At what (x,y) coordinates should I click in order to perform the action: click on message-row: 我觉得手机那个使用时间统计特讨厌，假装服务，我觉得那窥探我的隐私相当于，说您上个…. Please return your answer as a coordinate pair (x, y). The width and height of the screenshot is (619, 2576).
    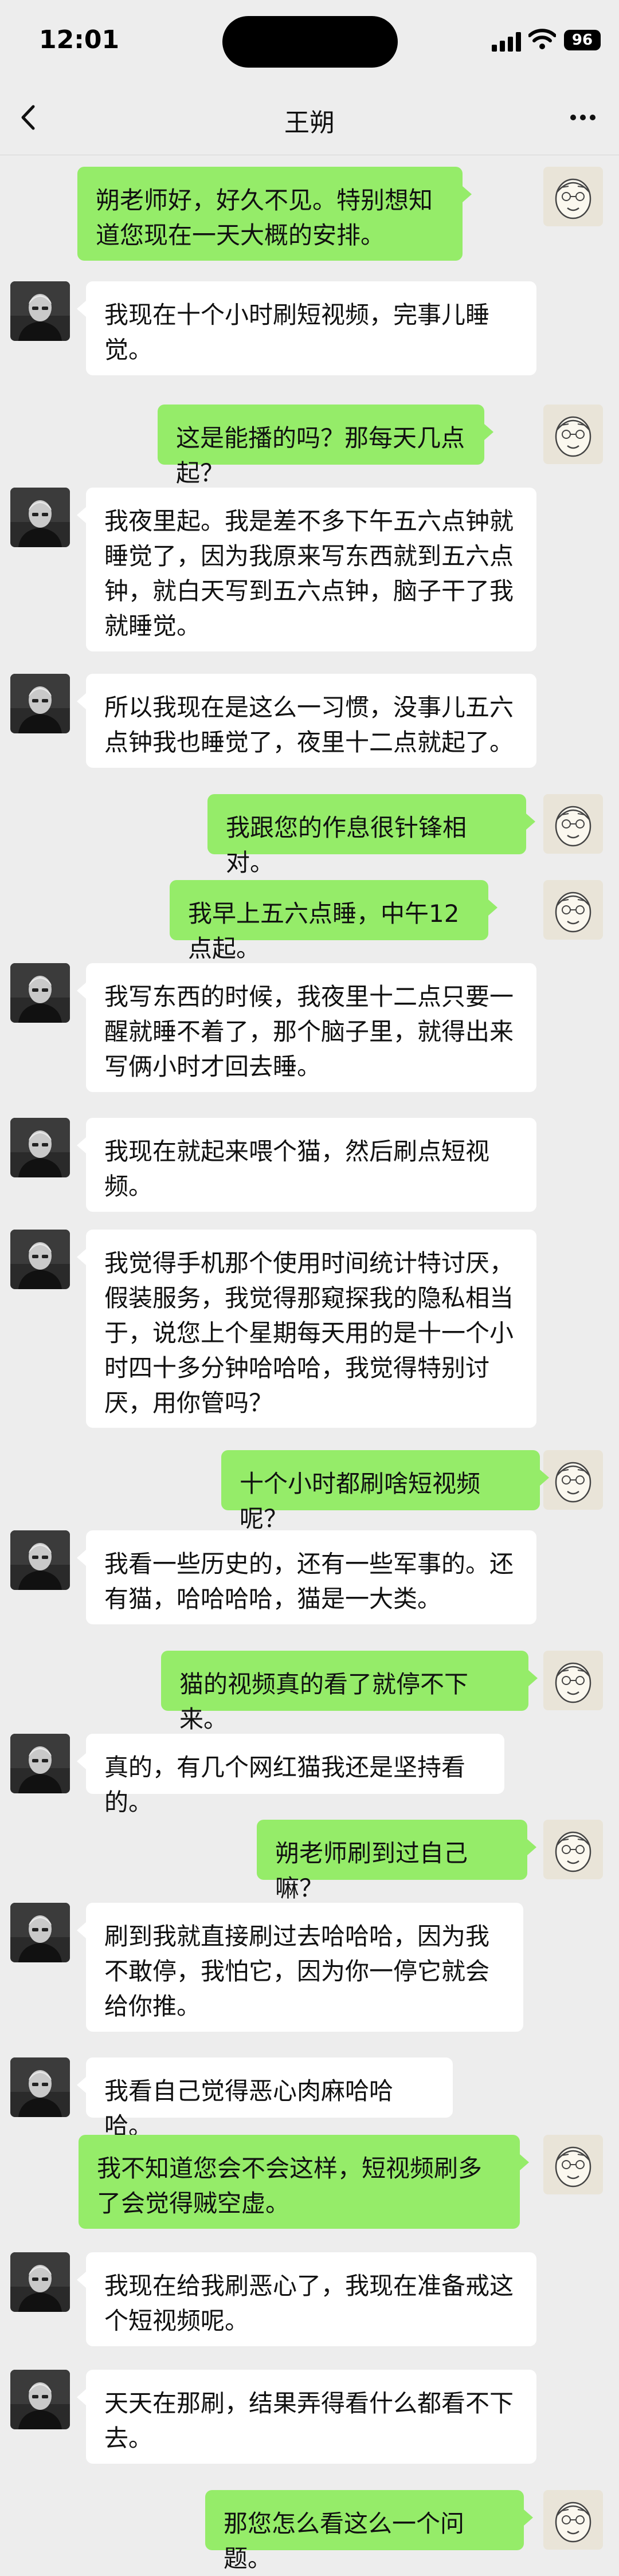
    Looking at the image, I should click on (309, 1329).